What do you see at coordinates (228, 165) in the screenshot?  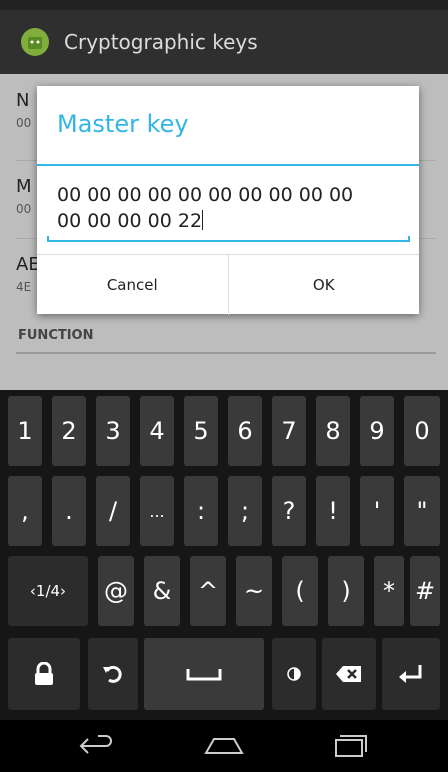 I see `dialog-title-divider` at bounding box center [228, 165].